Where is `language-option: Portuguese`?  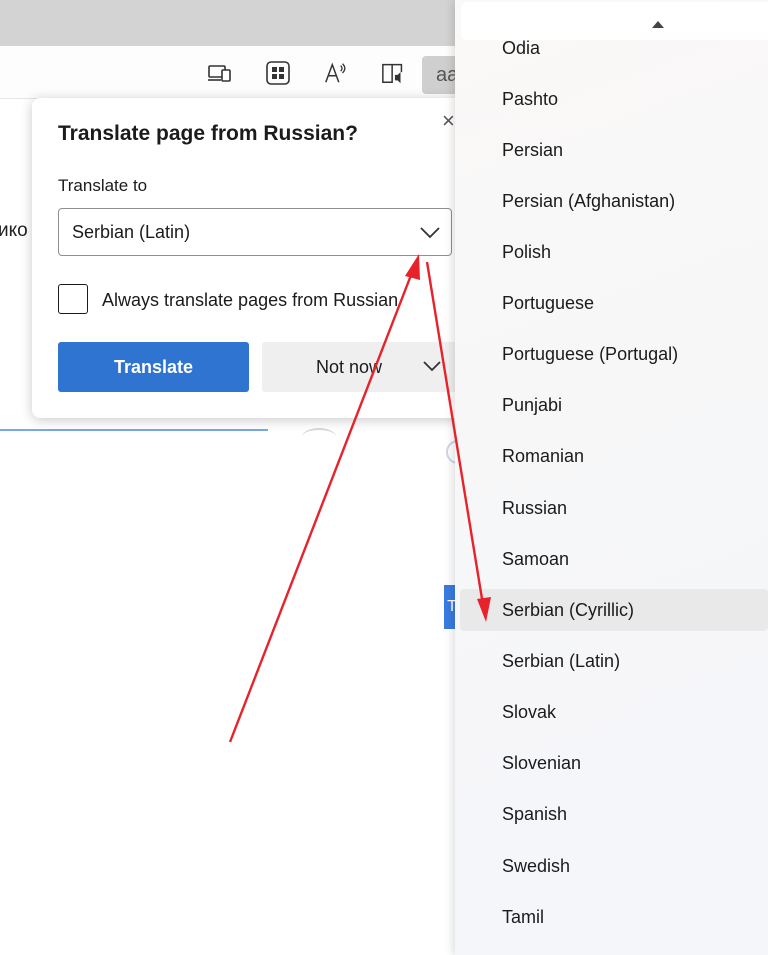
language-option: Portuguese is located at coordinates (611, 303).